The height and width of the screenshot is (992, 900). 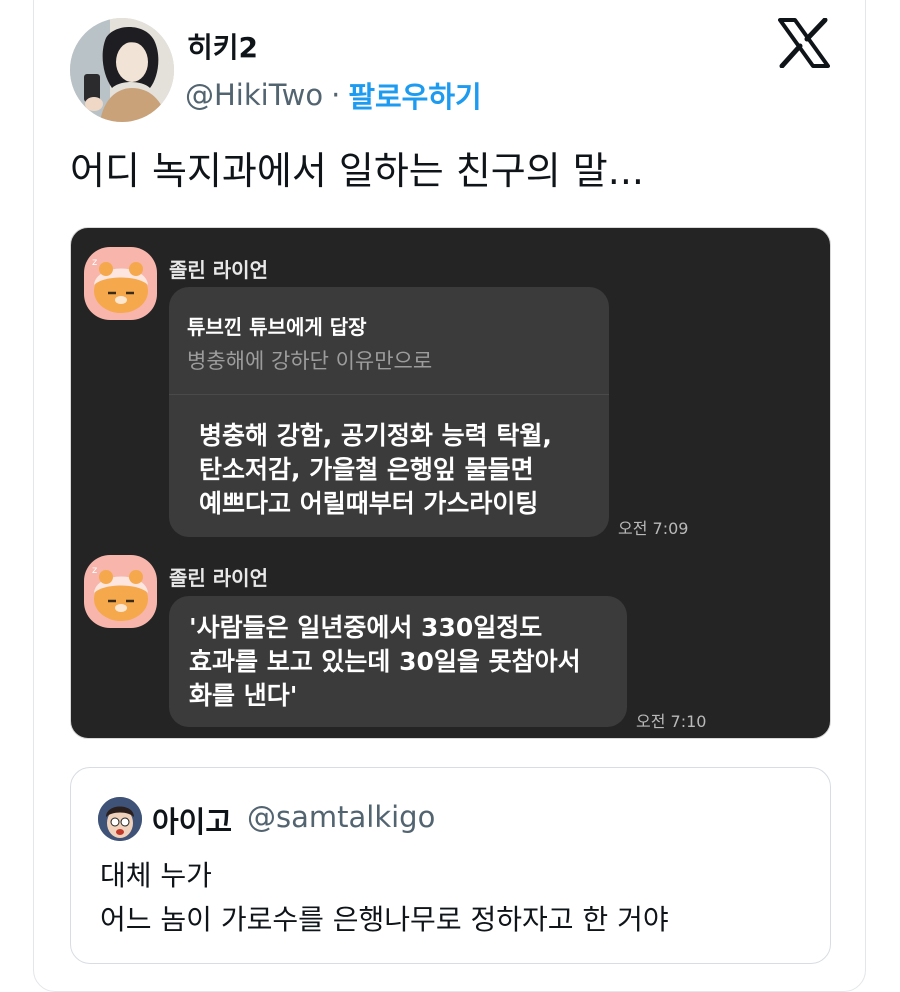 What do you see at coordinates (804, 43) in the screenshot?
I see `x-logo-icon` at bounding box center [804, 43].